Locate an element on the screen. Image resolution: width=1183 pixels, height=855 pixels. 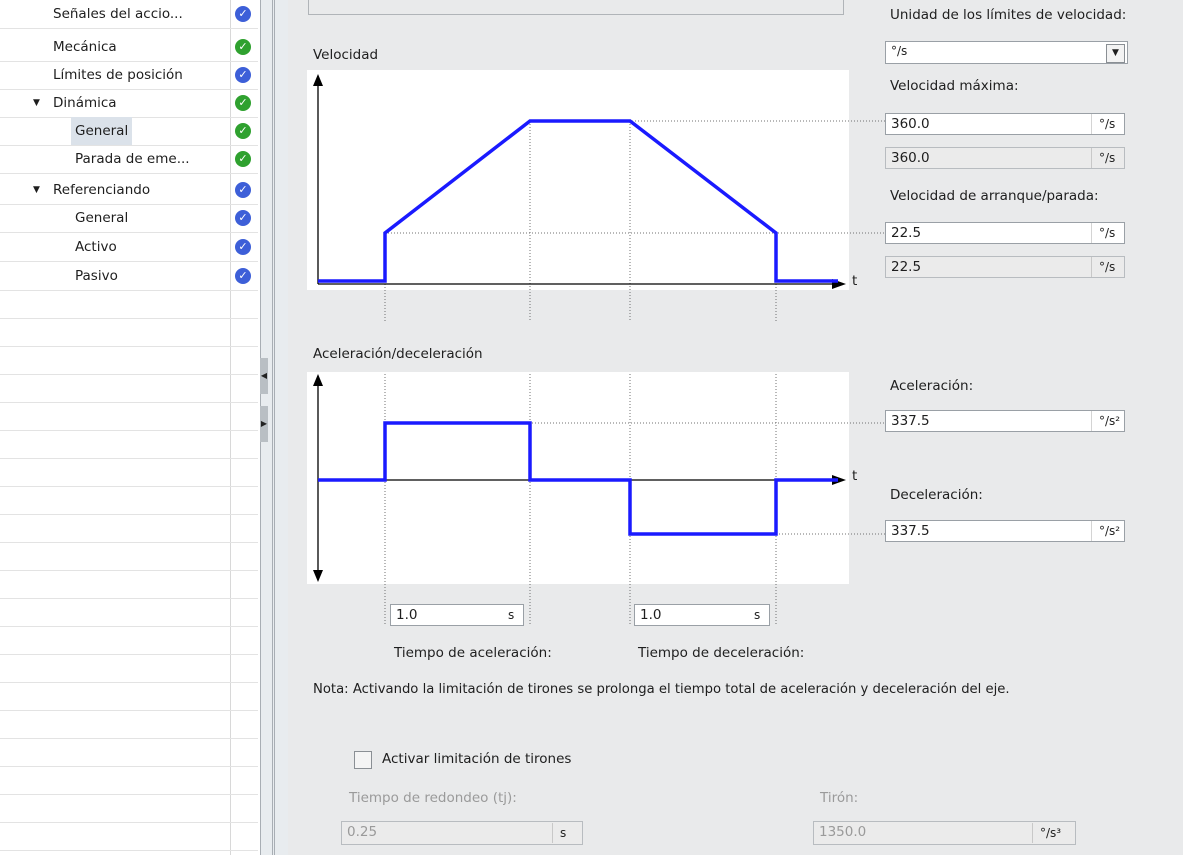
collapse-left-icon: ◀ is located at coordinates (264, 376).